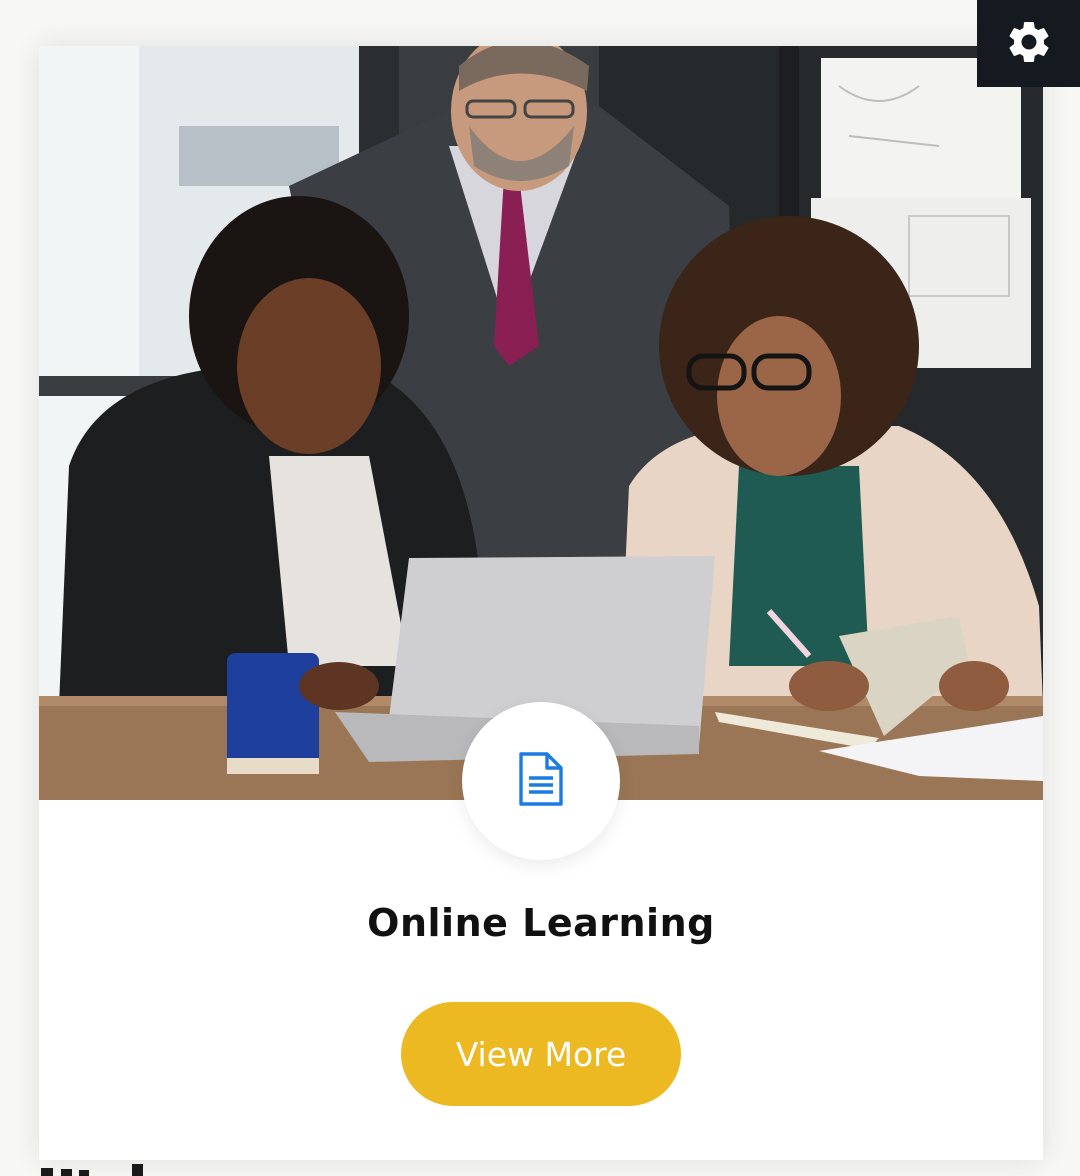  I want to click on view-more-button: View More, so click(541, 1054).